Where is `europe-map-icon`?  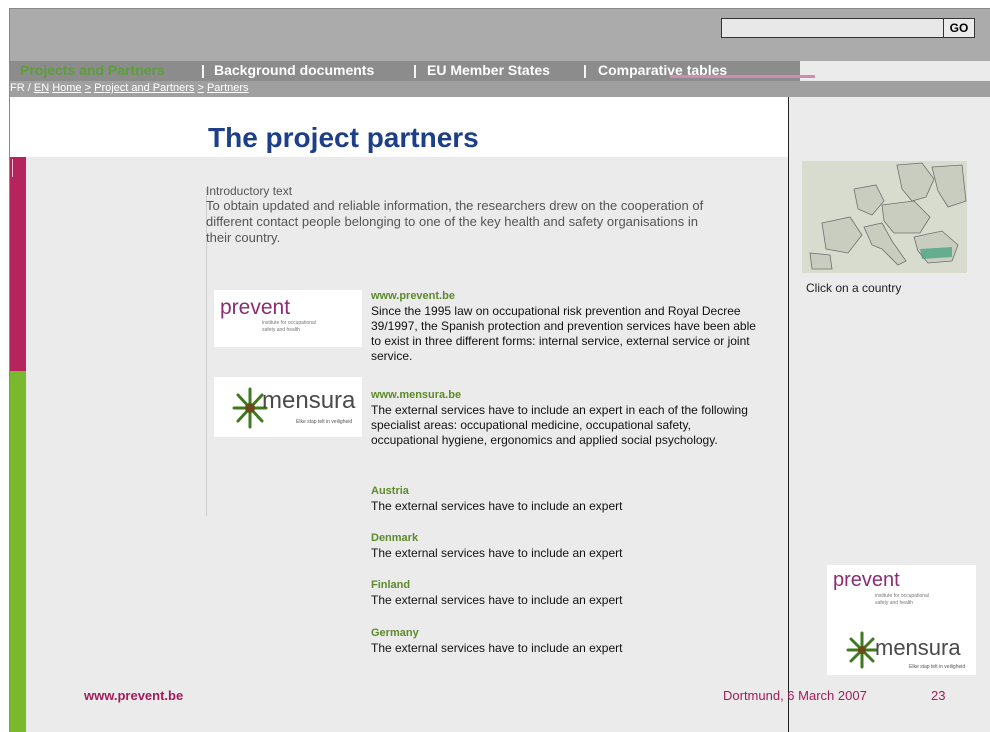
europe-map-icon is located at coordinates (884, 217).